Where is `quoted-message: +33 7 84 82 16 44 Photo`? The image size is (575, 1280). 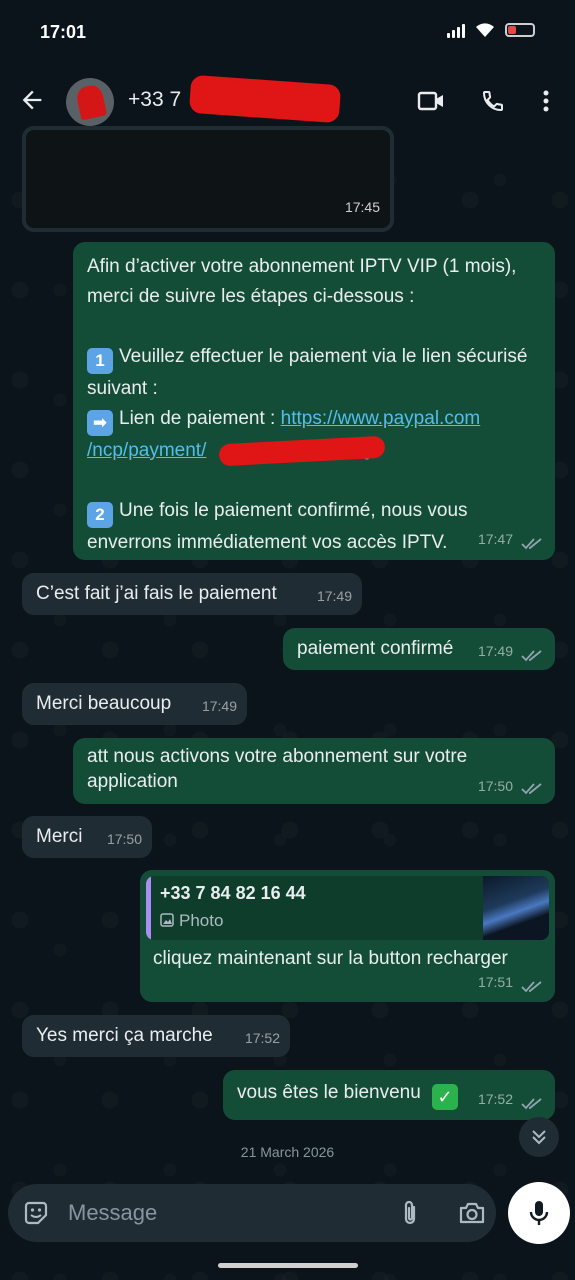 quoted-message: +33 7 84 82 16 44 Photo is located at coordinates (347, 908).